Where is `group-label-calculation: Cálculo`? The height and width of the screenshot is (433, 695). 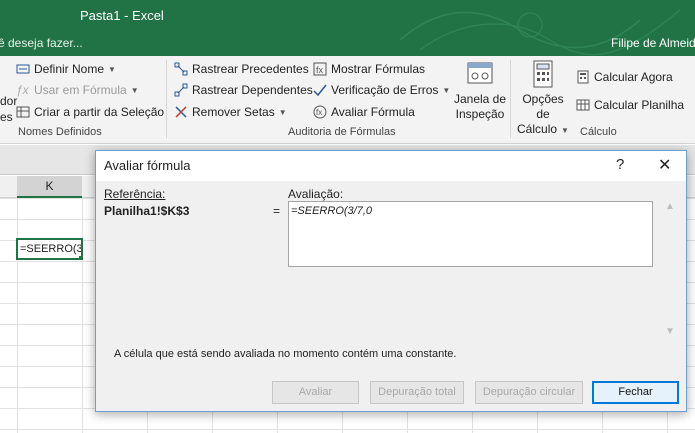 group-label-calculation: Cálculo is located at coordinates (598, 132).